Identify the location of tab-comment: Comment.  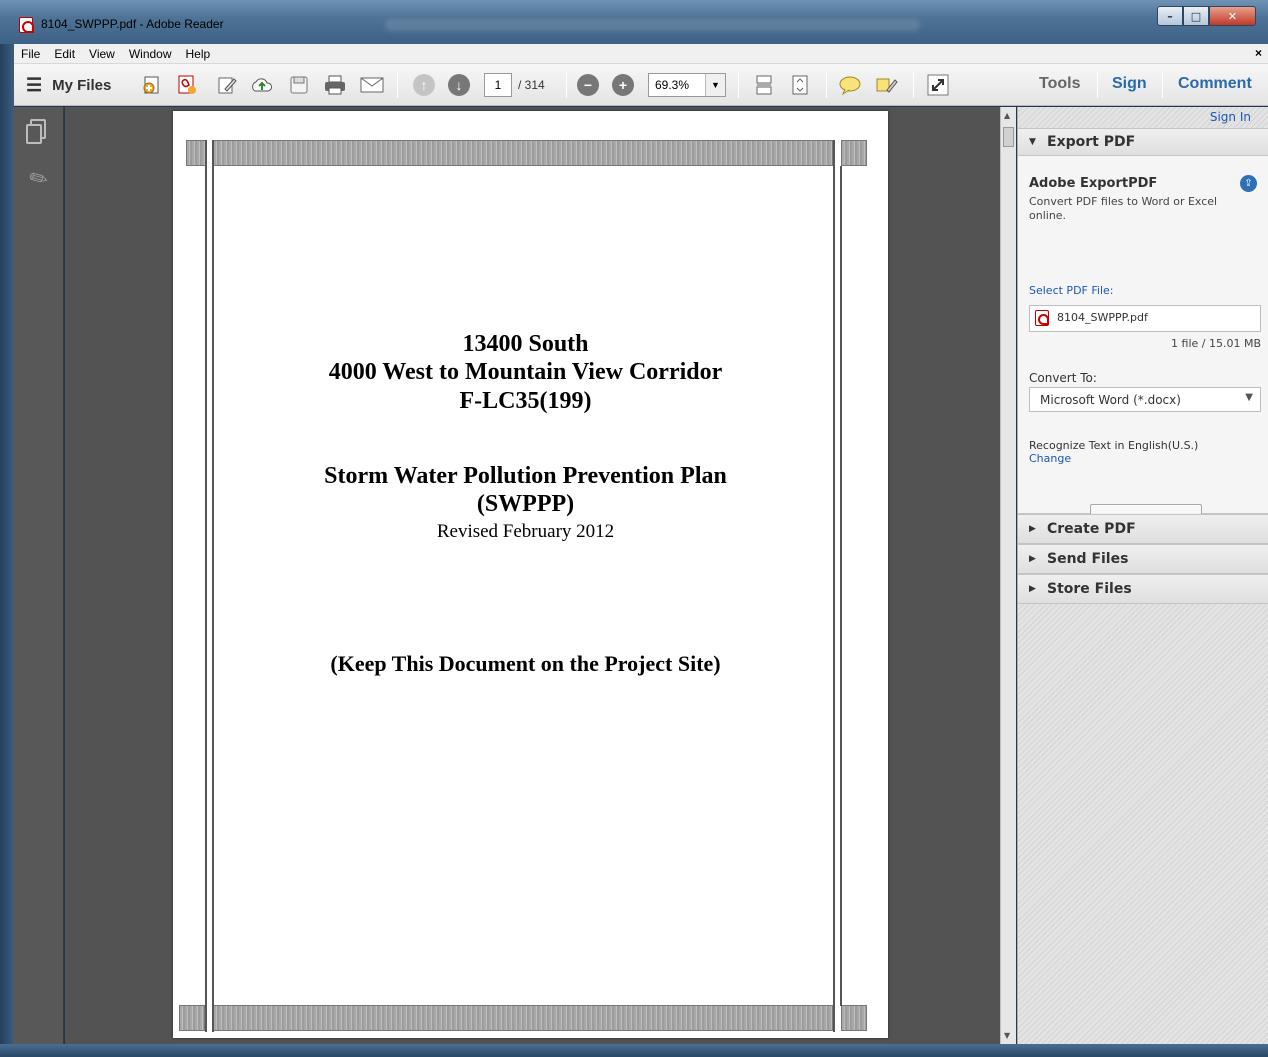
(1215, 84).